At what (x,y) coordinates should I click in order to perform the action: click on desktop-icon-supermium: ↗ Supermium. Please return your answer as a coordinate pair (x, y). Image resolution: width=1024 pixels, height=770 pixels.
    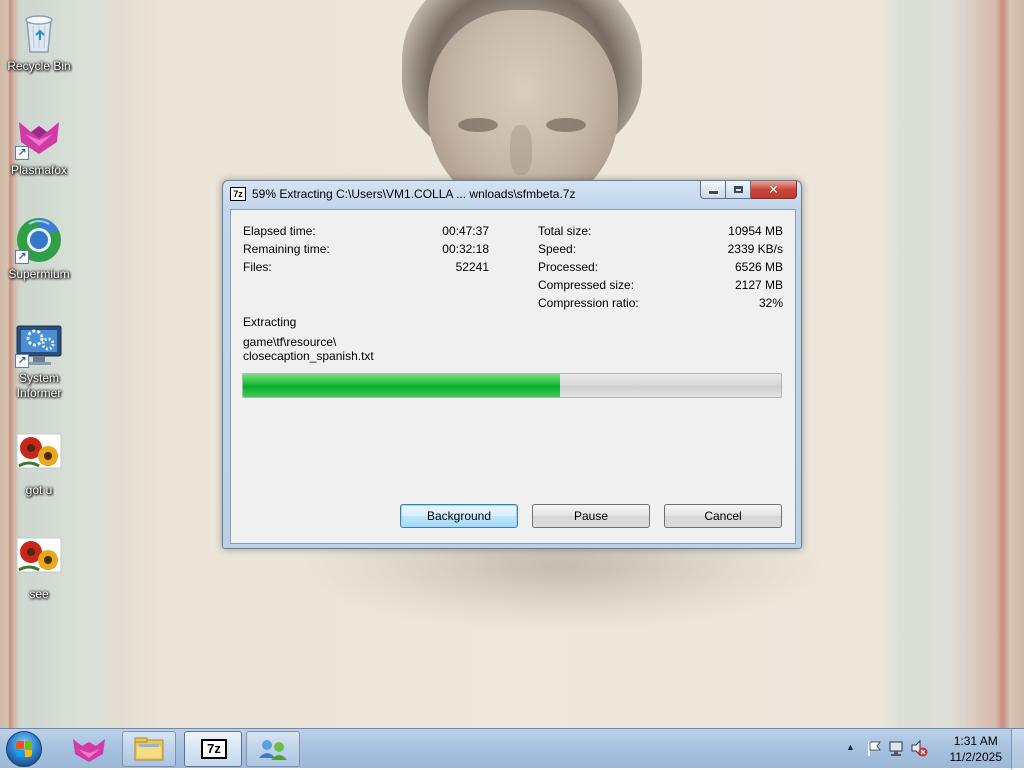
    Looking at the image, I should click on (39, 249).